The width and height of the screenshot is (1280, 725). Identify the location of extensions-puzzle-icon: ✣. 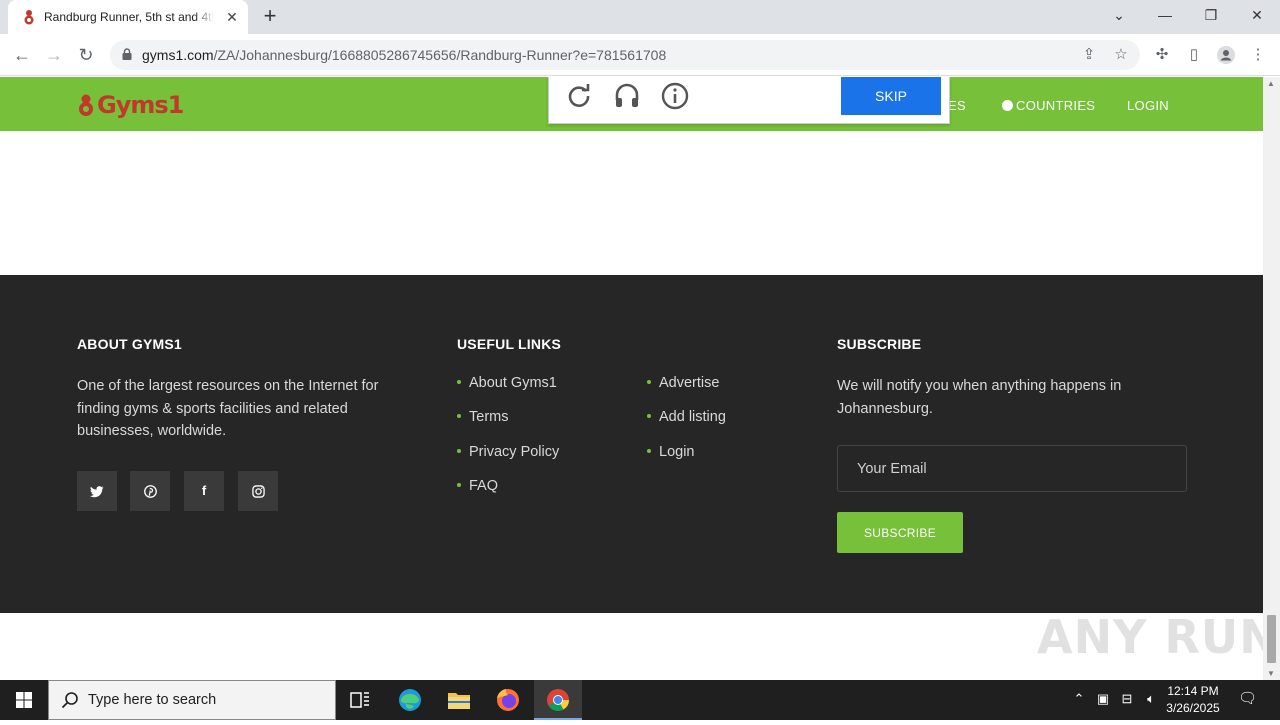
(1162, 55).